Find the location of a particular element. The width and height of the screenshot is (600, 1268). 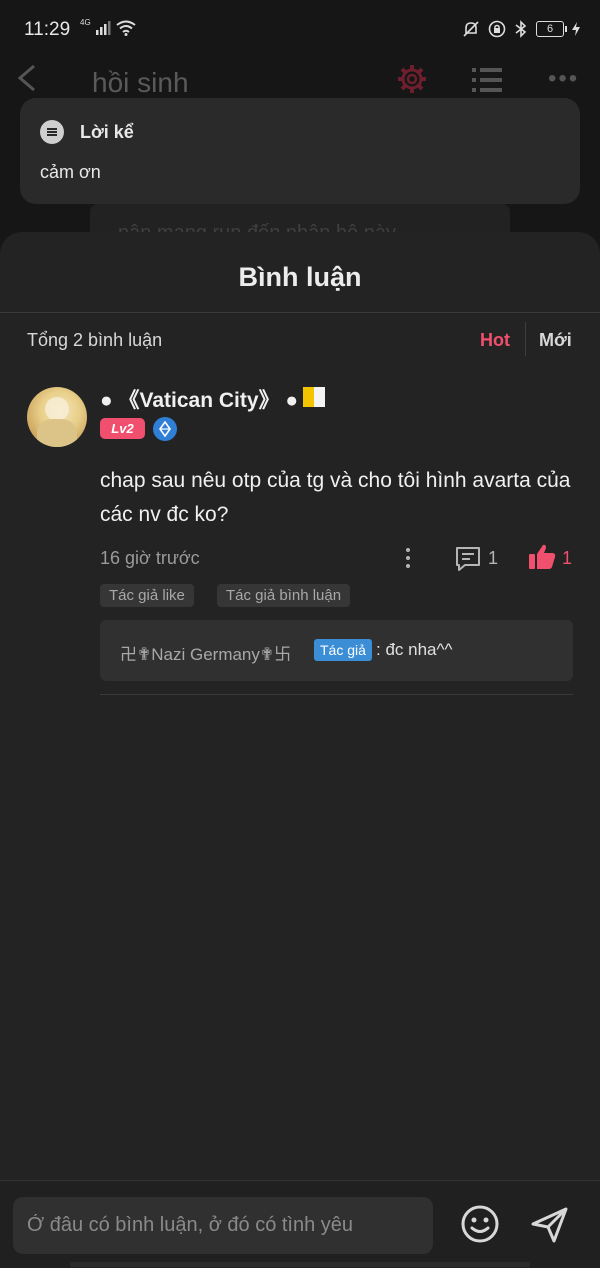

status-icons: 6 is located at coordinates (521, 29).